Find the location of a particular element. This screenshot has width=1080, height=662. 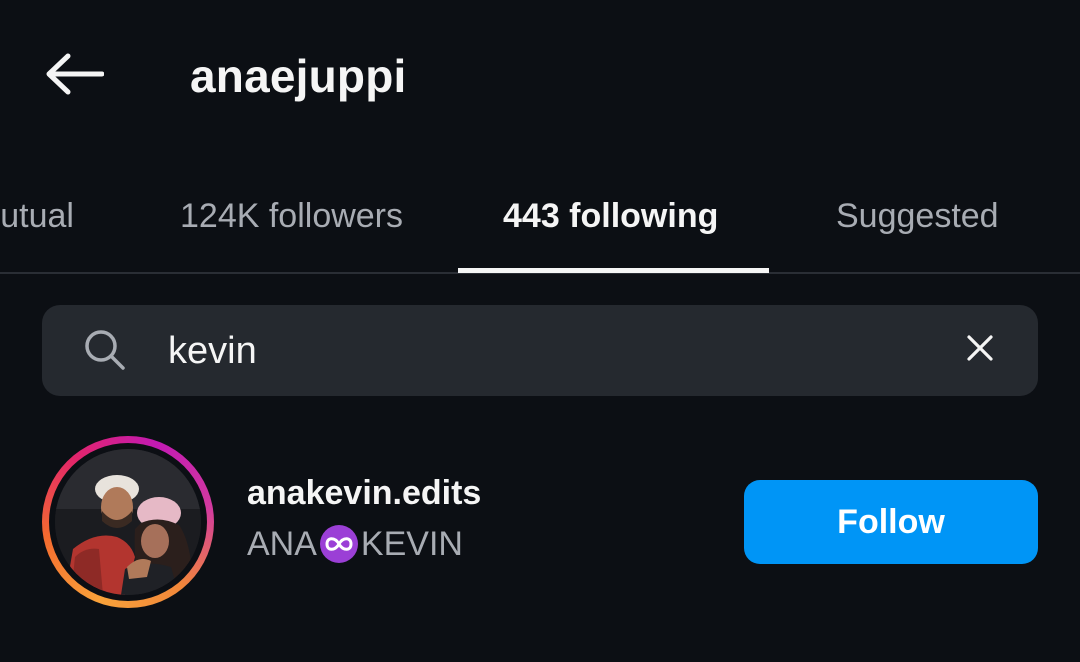

avatar is located at coordinates (128, 522).